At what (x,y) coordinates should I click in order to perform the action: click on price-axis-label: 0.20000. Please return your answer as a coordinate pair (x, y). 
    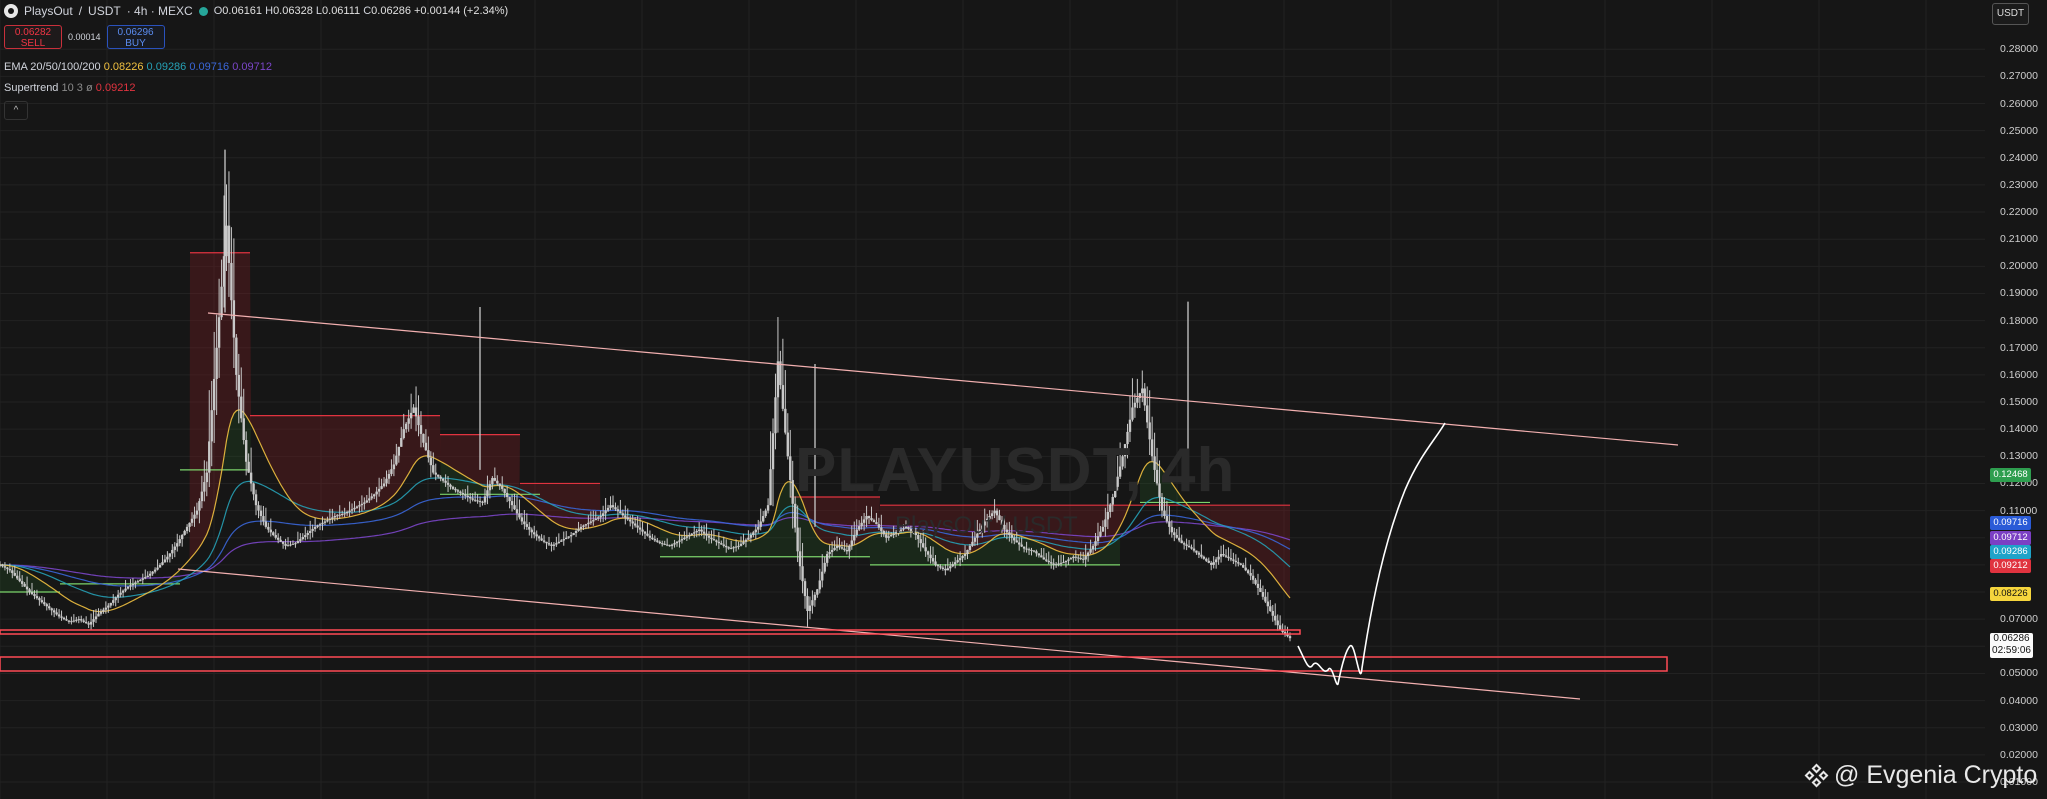
    Looking at the image, I should click on (2019, 266).